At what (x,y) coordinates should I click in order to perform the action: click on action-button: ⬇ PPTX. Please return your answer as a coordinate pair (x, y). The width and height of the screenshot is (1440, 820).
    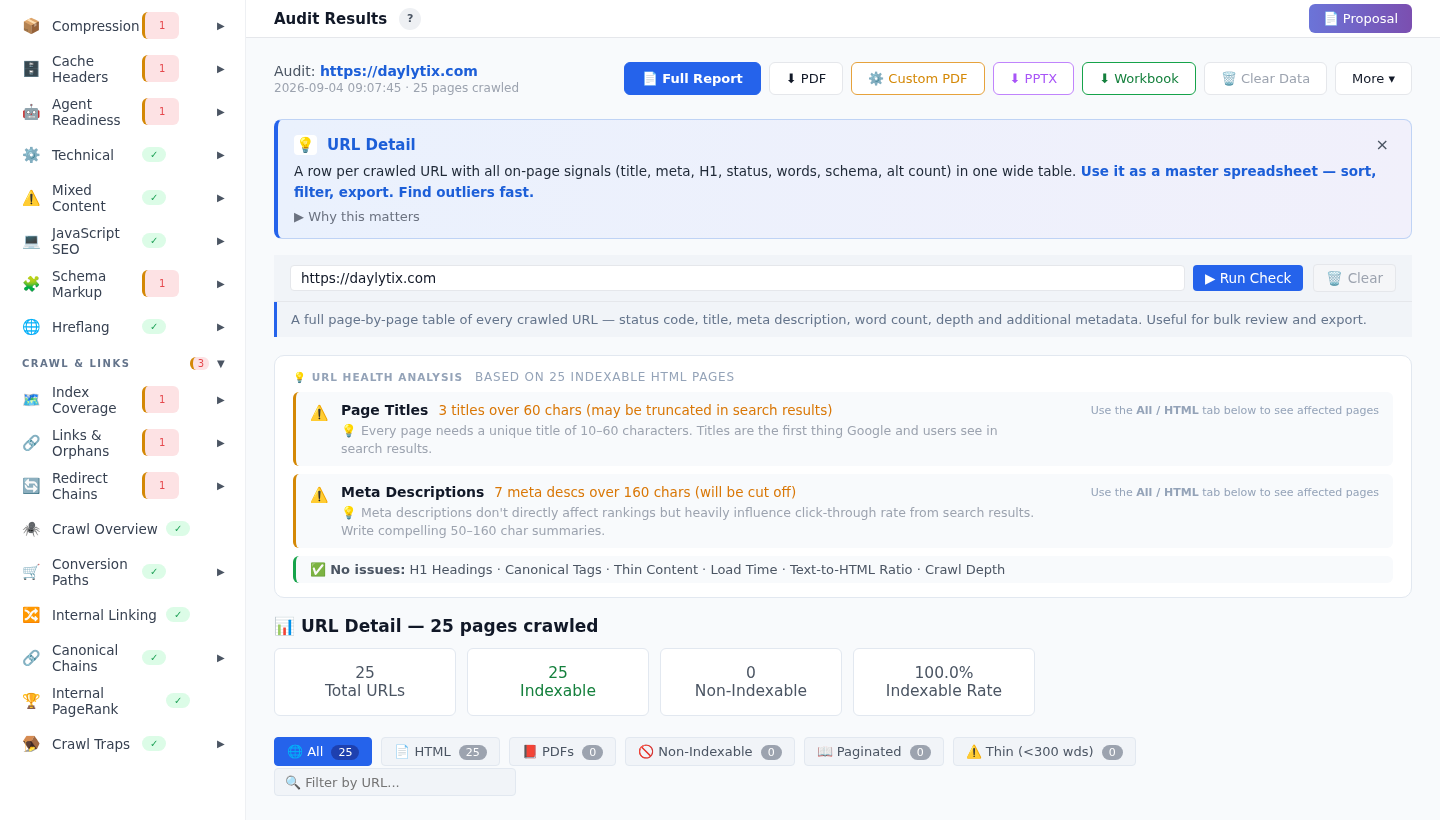
    Looking at the image, I should click on (1033, 78).